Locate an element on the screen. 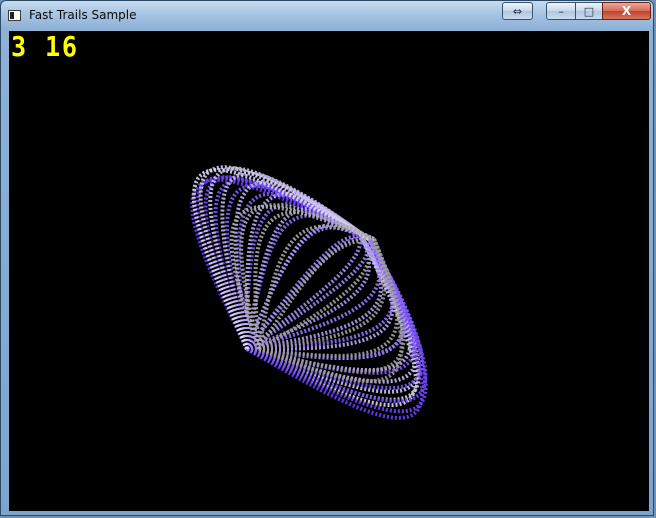 This screenshot has width=656, height=518. resize-button: ⇔ is located at coordinates (517, 11).